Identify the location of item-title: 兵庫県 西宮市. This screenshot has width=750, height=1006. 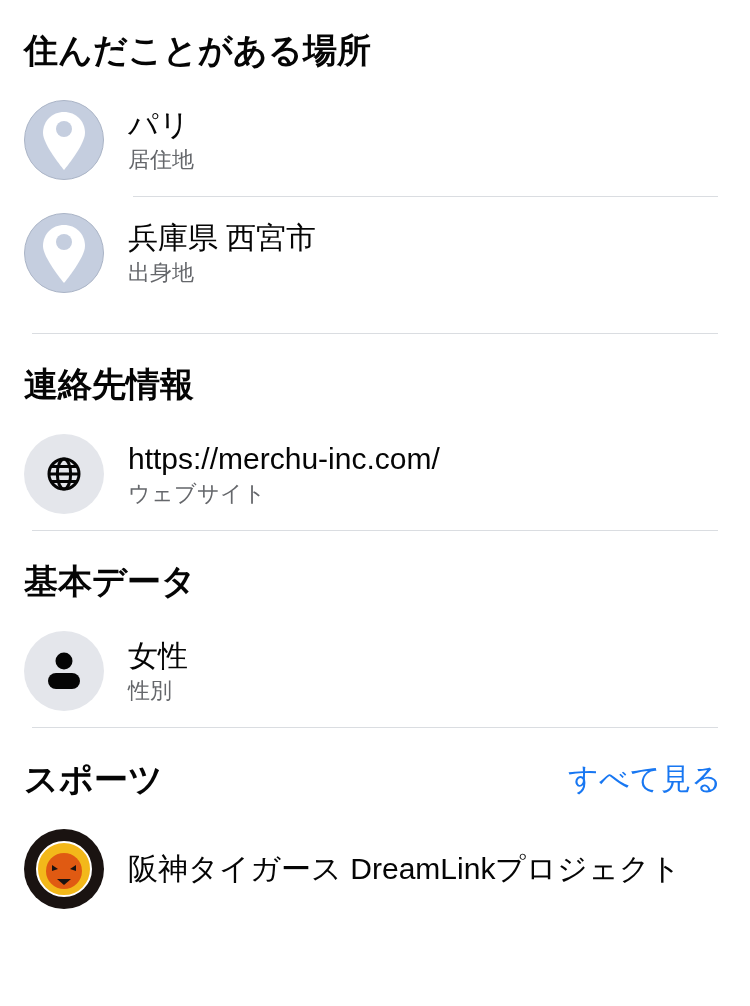
(222, 238).